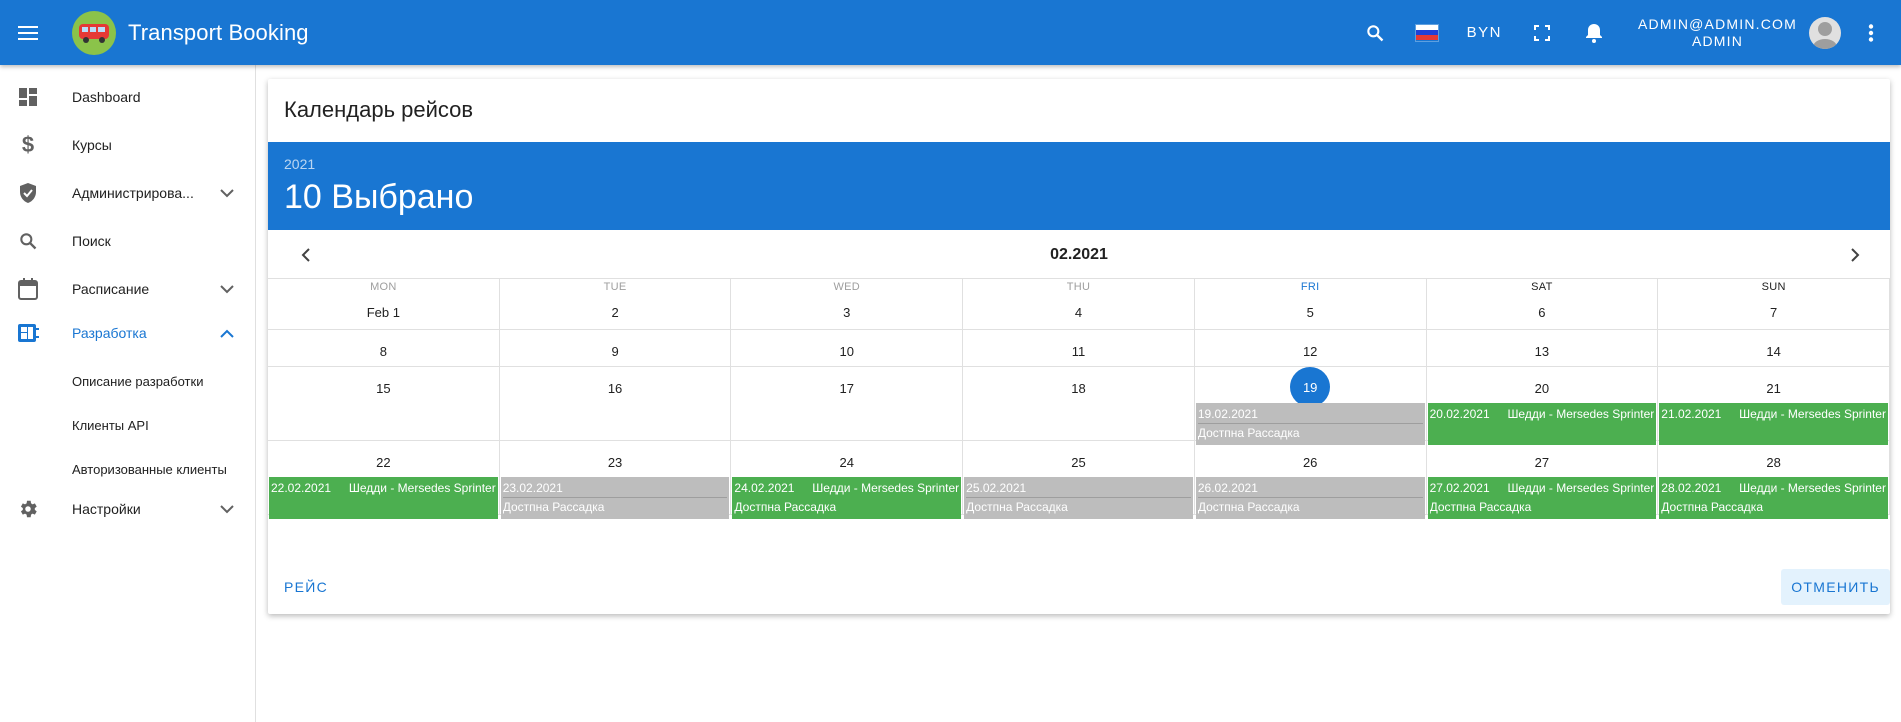 This screenshot has width=1901, height=722. Describe the element at coordinates (1310, 462) in the screenshot. I see `day-number: 26` at that location.